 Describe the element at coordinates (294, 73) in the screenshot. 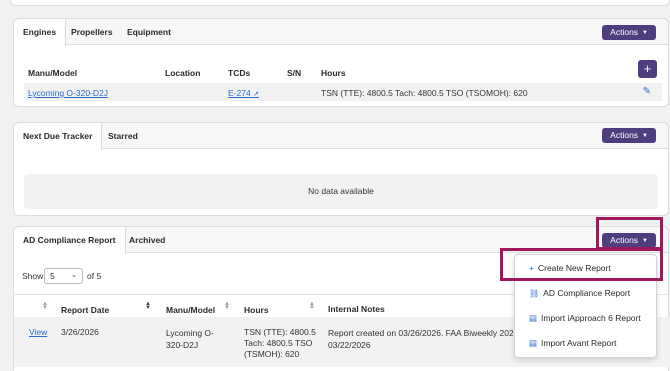

I see `col-sn: S/N` at that location.